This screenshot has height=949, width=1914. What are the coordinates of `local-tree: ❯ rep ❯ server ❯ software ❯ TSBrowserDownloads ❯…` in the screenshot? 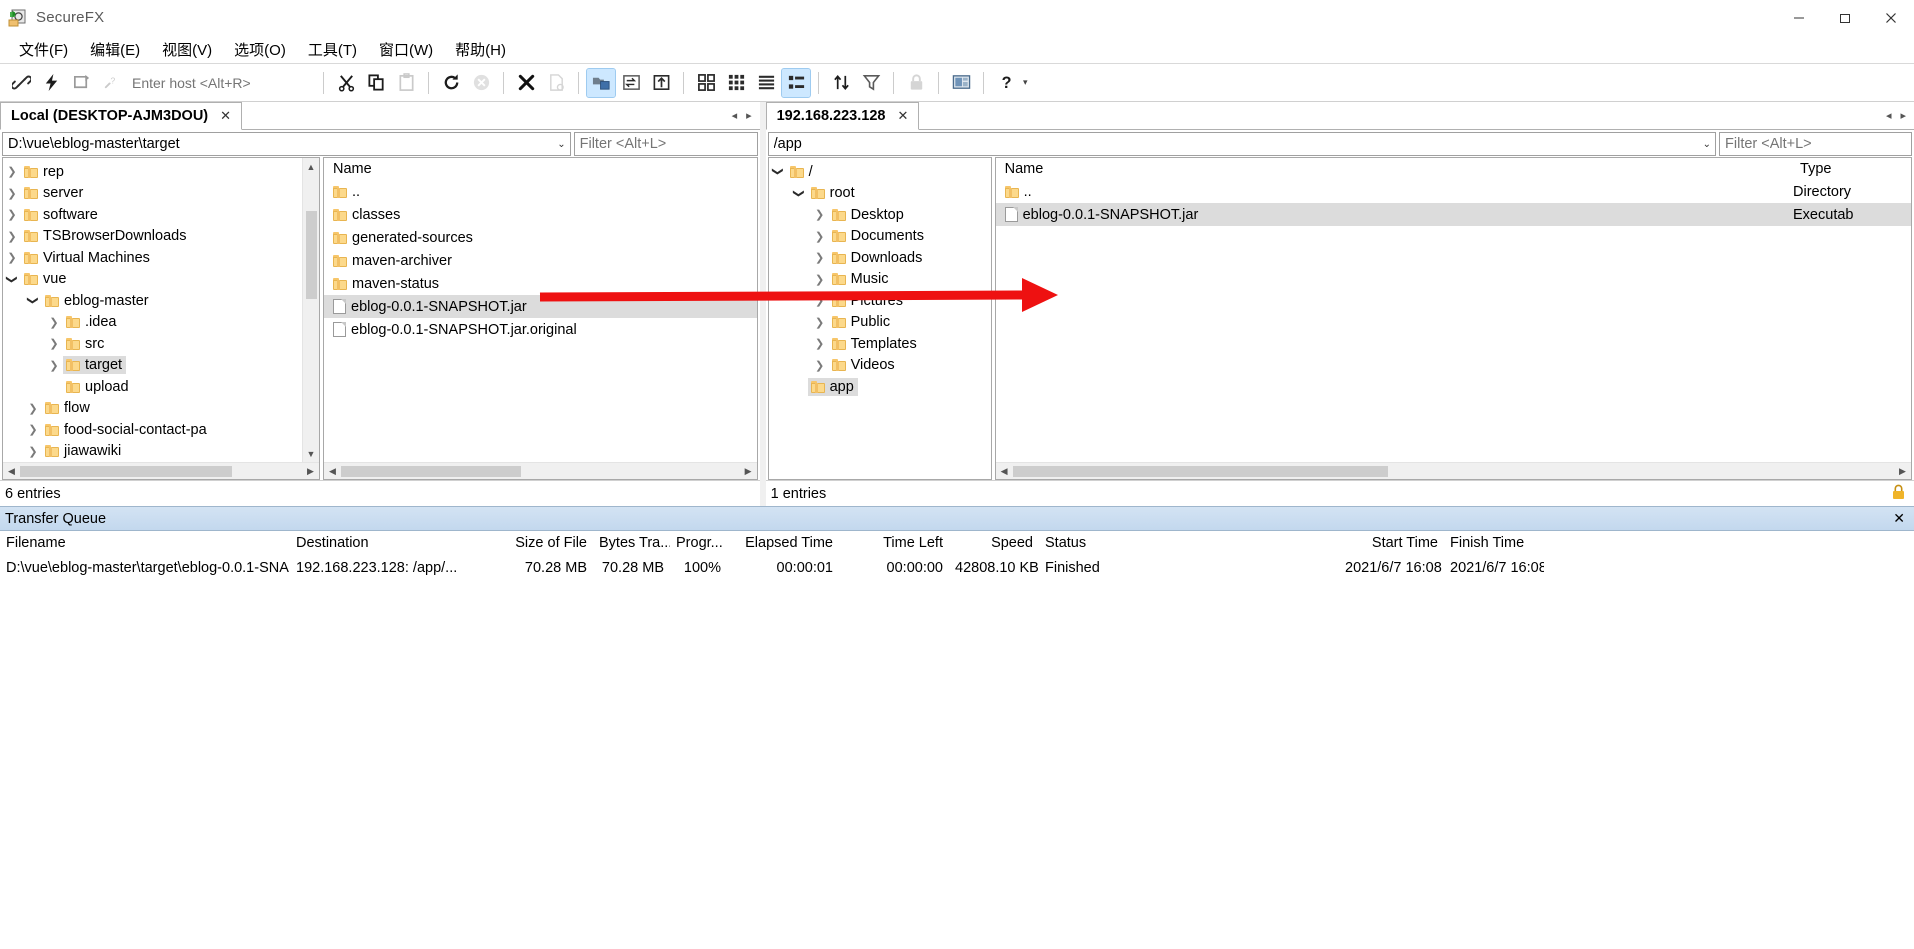 It's located at (152, 310).